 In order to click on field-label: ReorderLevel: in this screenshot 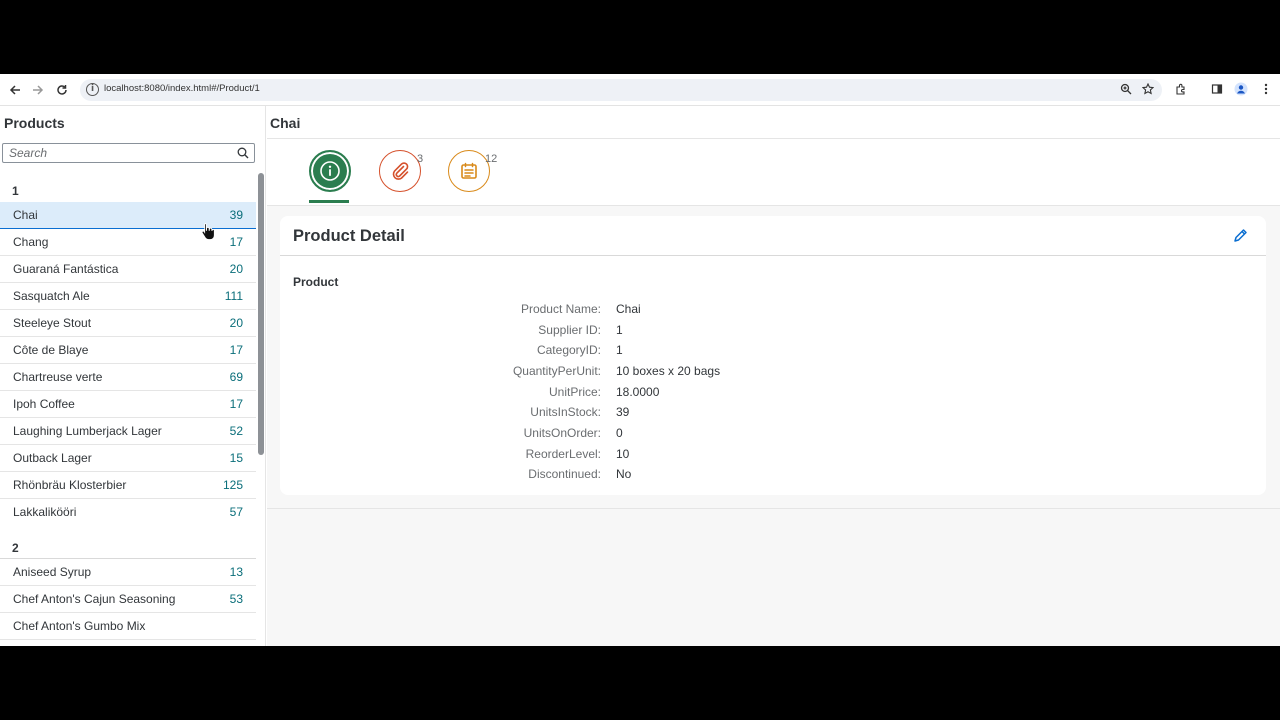, I will do `click(563, 454)`.